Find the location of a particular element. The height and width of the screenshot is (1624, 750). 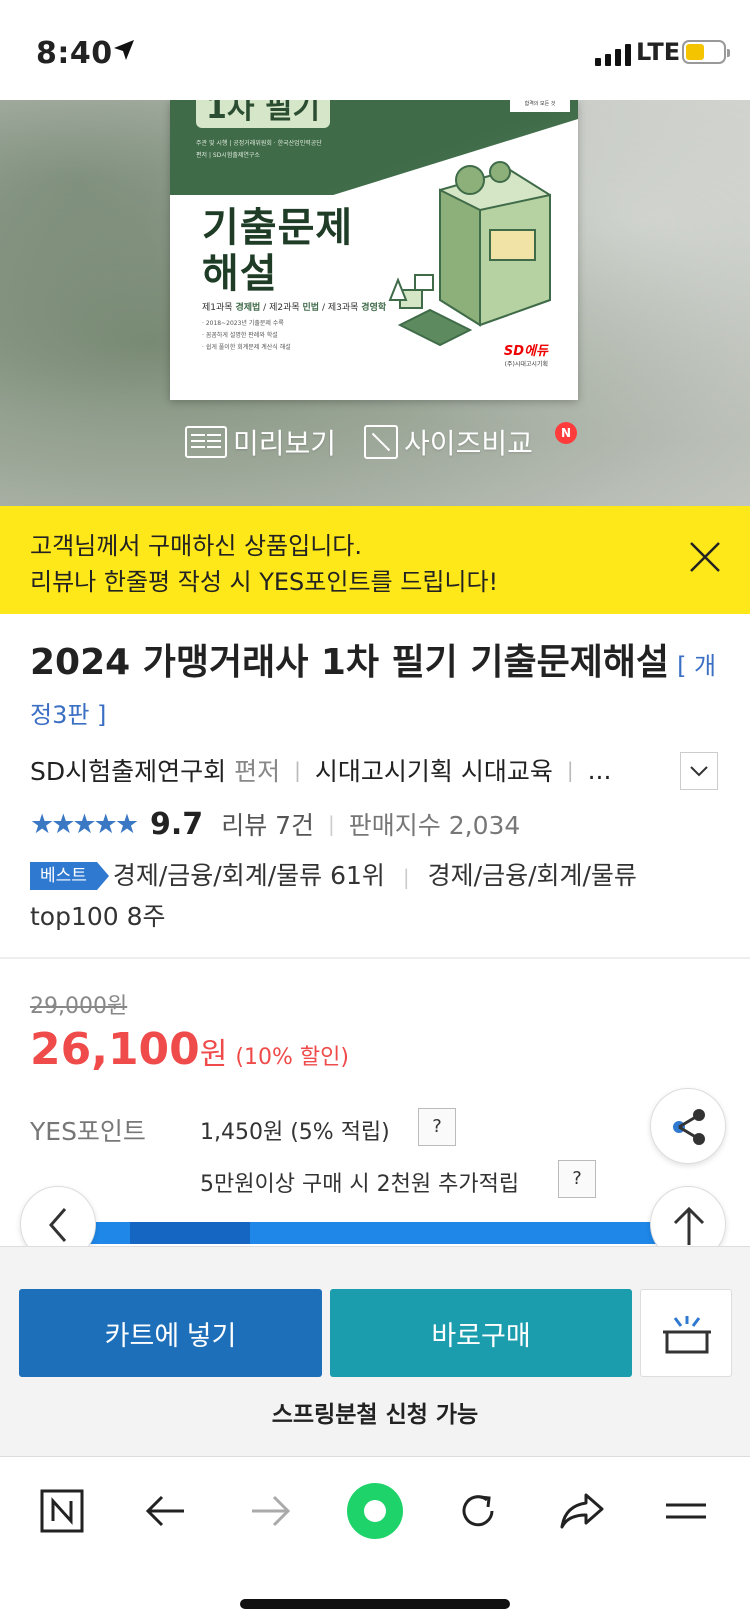

points-value: 1,450원 (5% 적립) is located at coordinates (295, 1132).